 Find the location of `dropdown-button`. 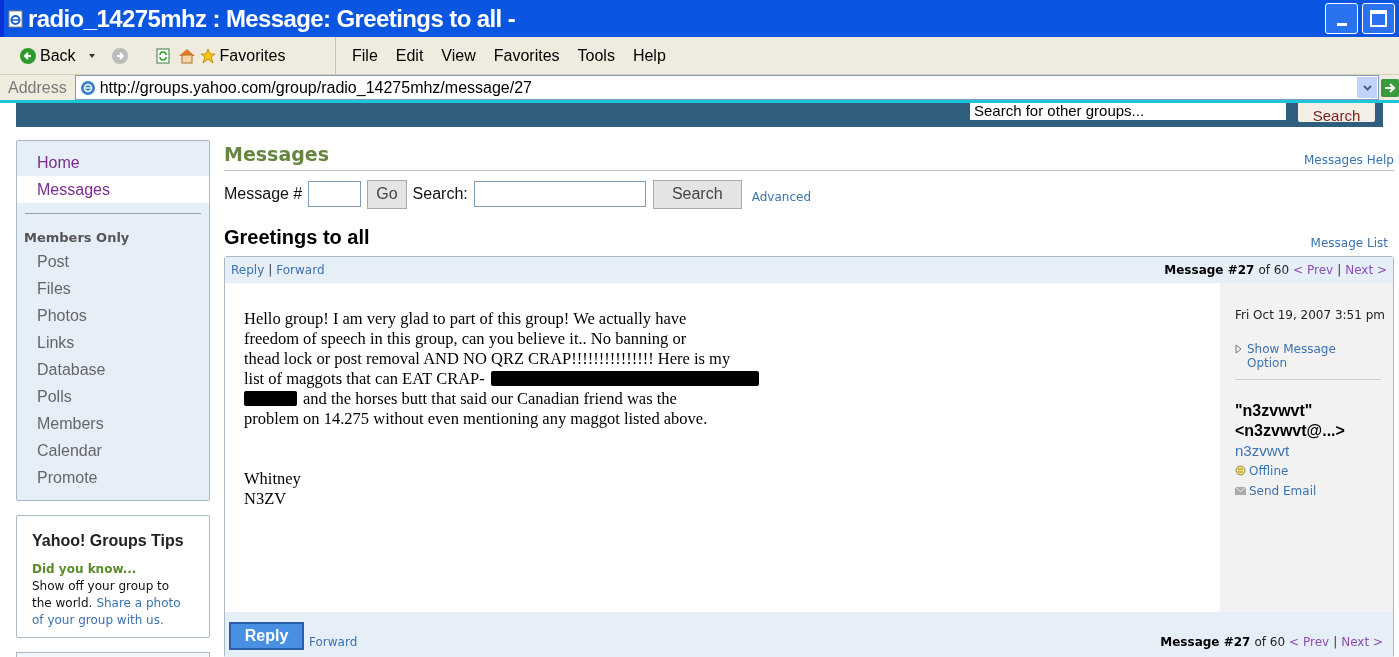

dropdown-button is located at coordinates (1367, 87).